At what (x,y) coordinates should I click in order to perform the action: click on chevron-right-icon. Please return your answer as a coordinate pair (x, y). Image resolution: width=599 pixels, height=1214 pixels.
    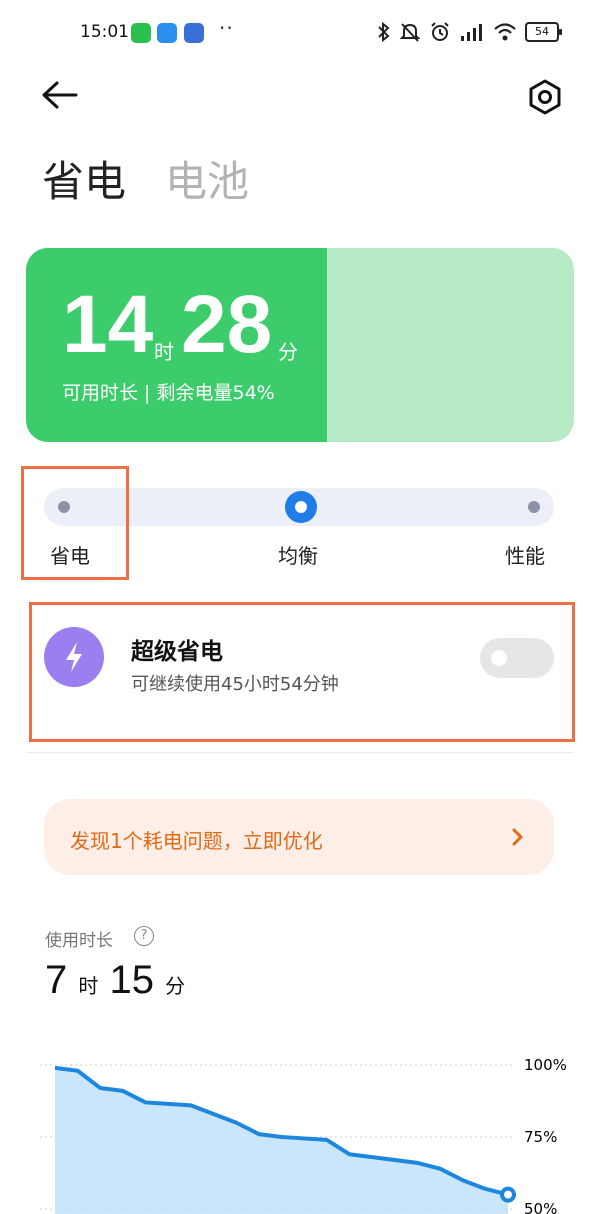
    Looking at the image, I should click on (518, 837).